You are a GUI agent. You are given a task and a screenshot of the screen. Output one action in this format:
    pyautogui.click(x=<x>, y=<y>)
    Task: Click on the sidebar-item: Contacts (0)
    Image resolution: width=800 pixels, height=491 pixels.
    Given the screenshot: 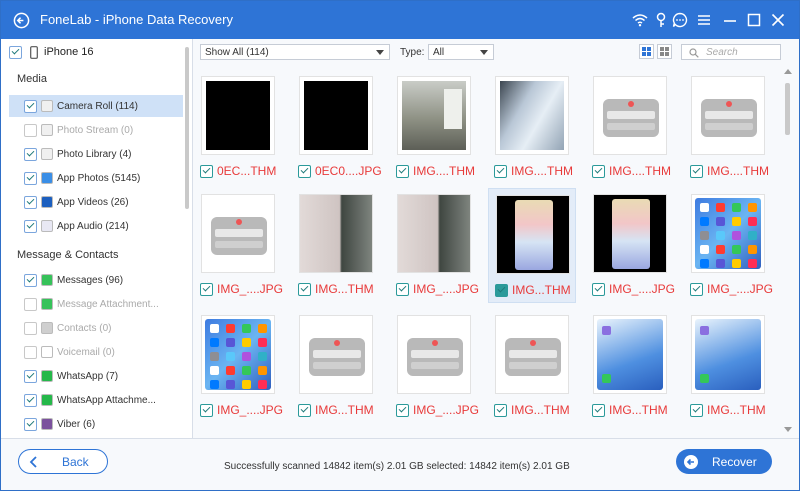 What is the action you would take?
    pyautogui.click(x=96, y=328)
    